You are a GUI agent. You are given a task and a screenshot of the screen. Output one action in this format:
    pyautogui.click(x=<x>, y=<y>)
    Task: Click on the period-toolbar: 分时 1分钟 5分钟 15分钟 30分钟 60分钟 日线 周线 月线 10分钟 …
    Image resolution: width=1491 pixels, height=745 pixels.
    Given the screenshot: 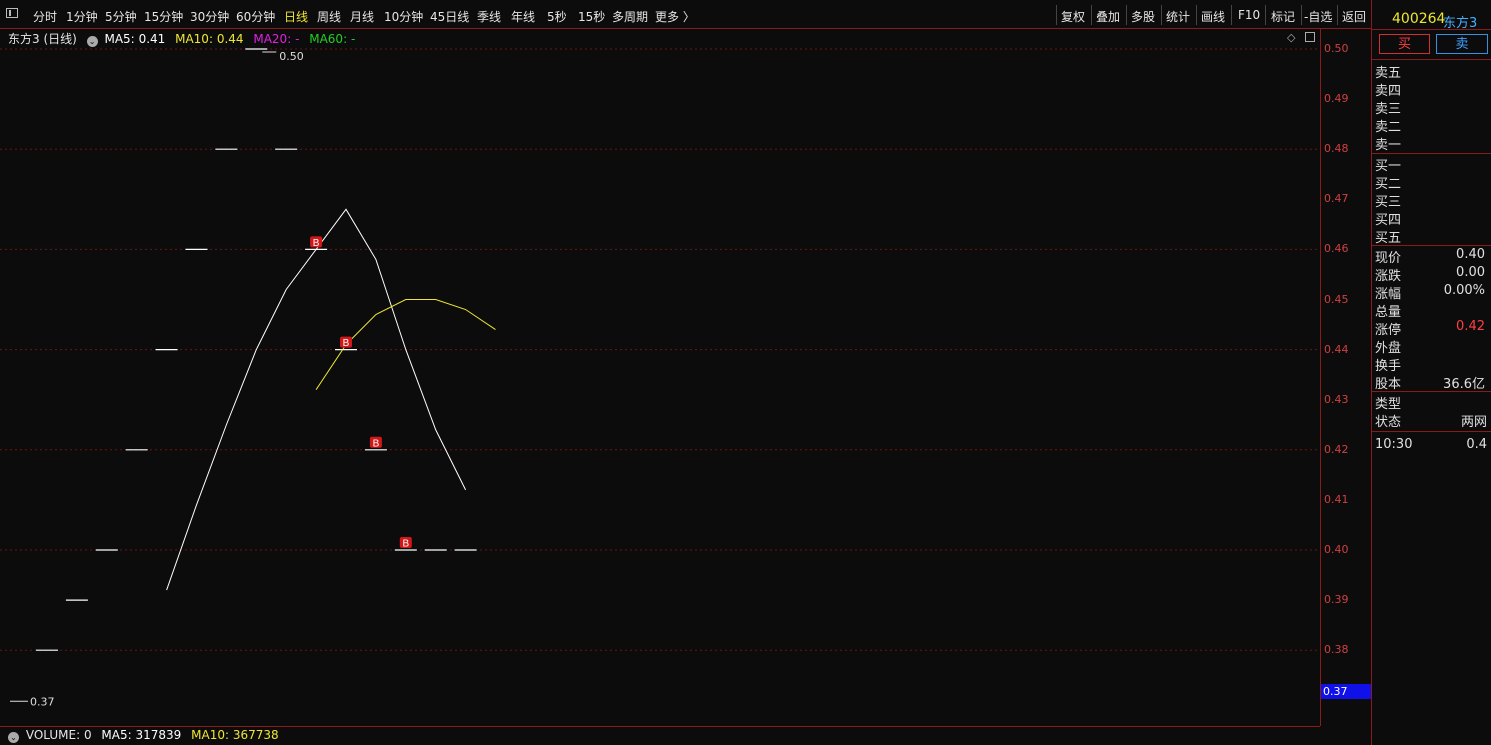 What is the action you would take?
    pyautogui.click(x=685, y=14)
    